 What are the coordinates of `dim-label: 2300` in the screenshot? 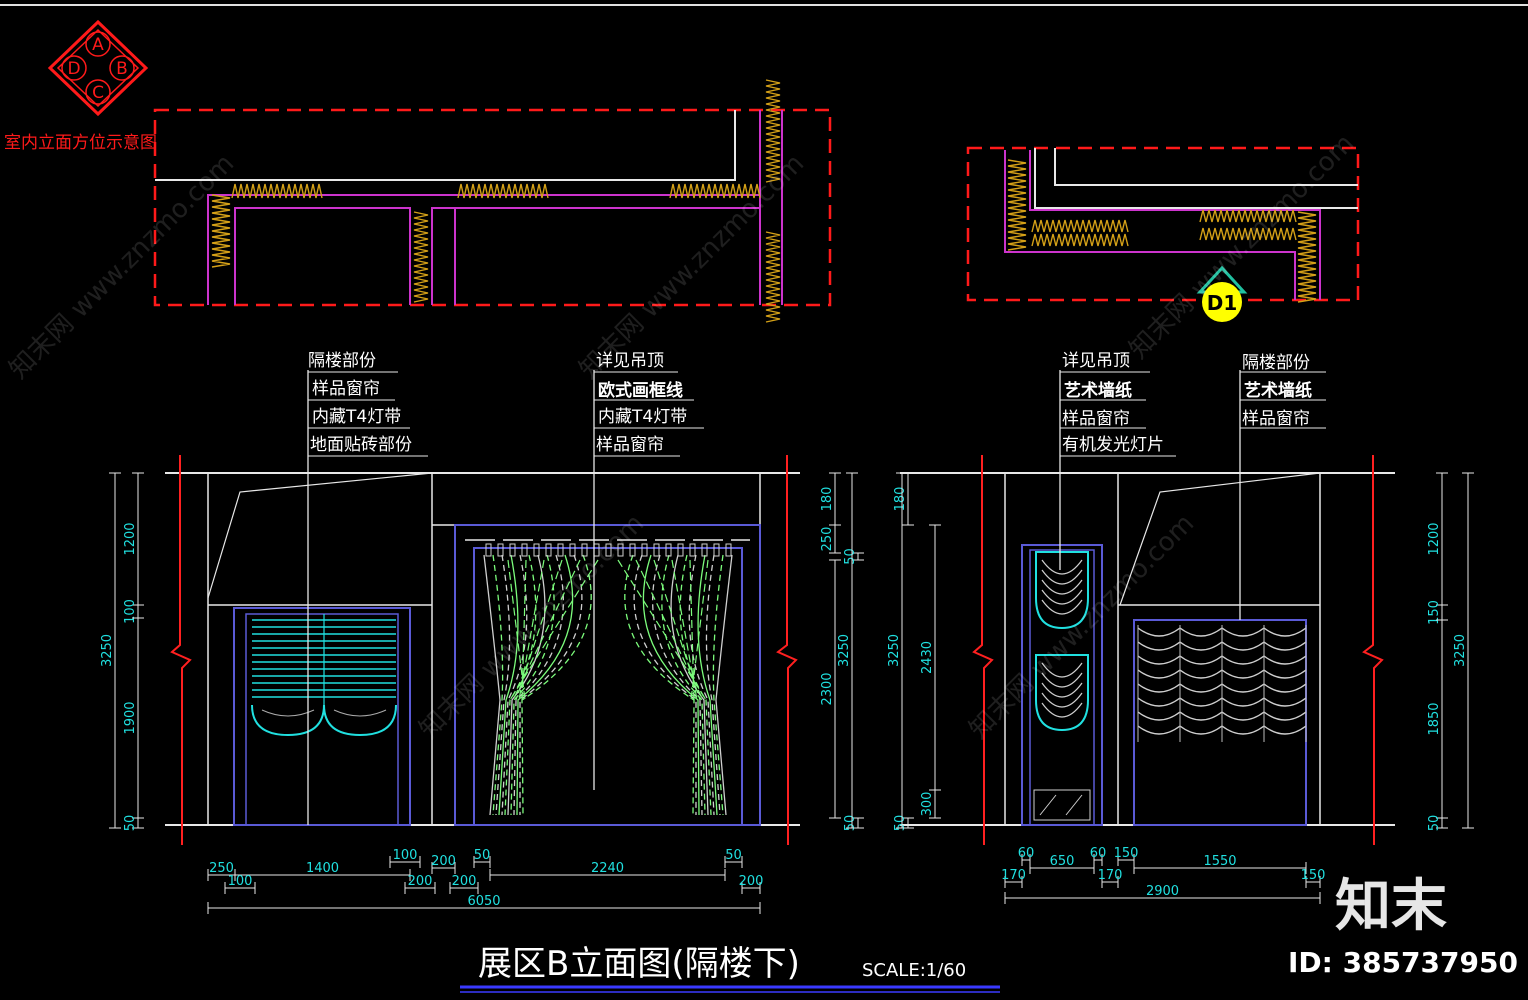 It's located at (827, 688).